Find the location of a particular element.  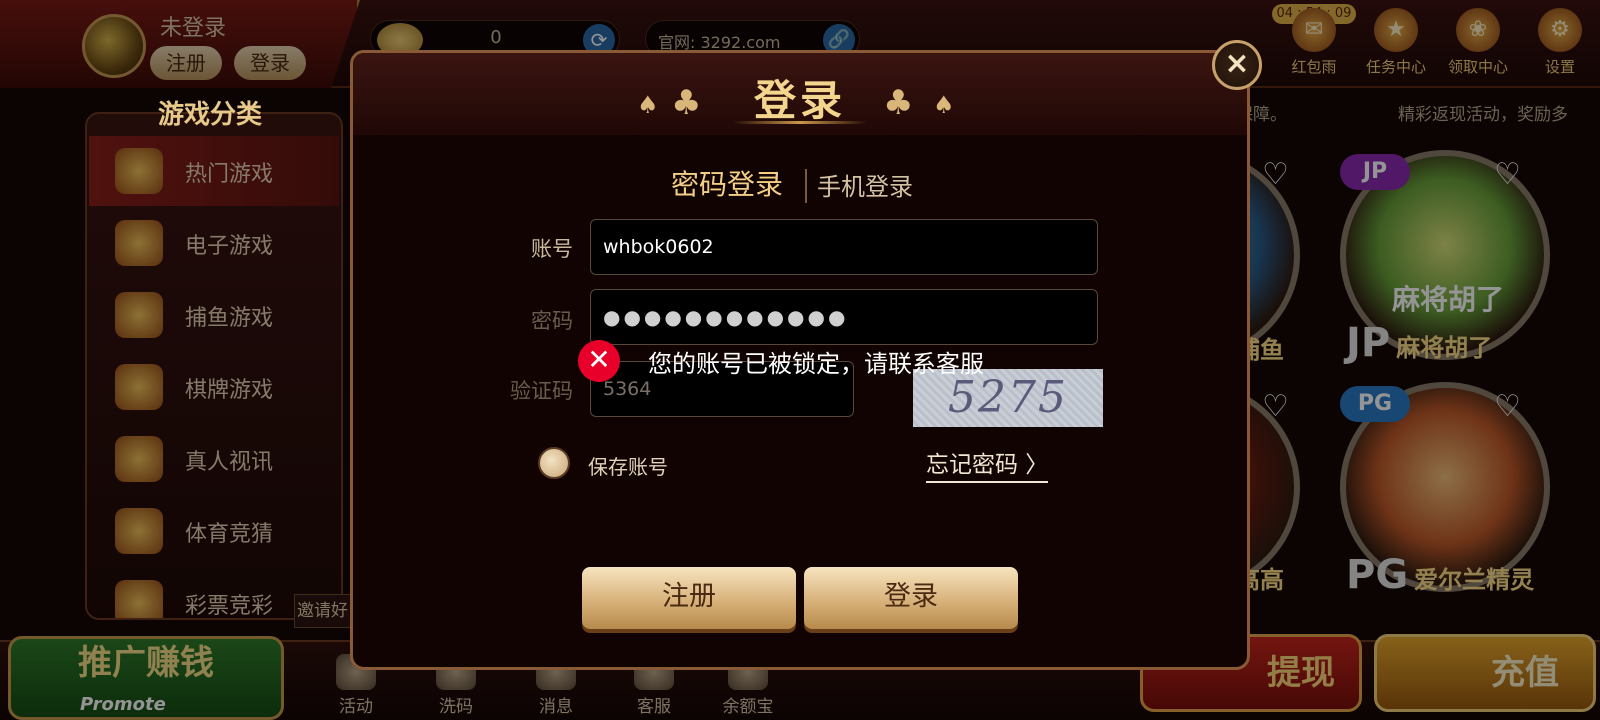

account-input: whbok0602 is located at coordinates (844, 247).